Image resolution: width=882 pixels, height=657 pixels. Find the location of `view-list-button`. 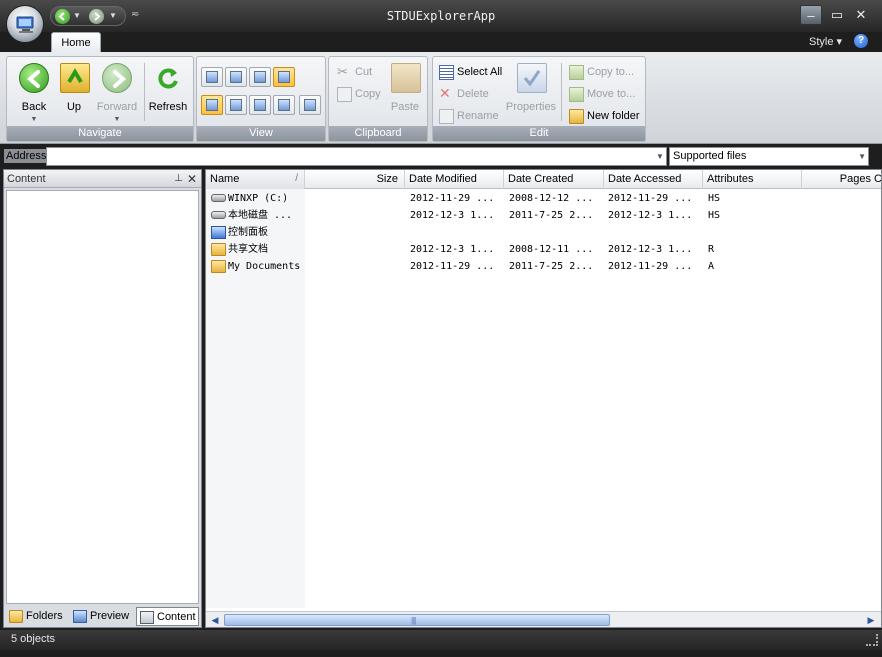

view-list-button is located at coordinates (236, 105).